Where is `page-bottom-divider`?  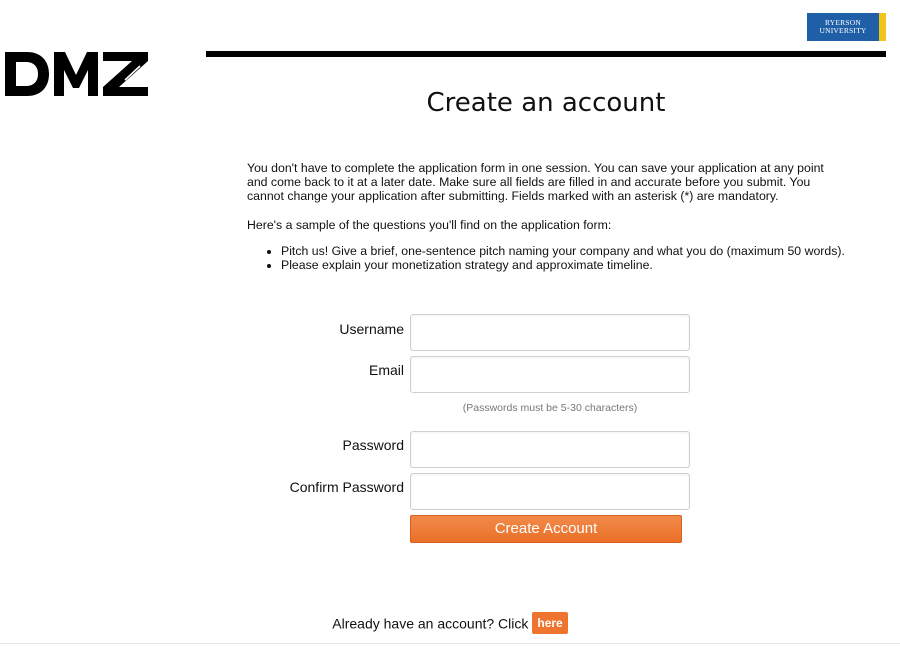 page-bottom-divider is located at coordinates (450, 643).